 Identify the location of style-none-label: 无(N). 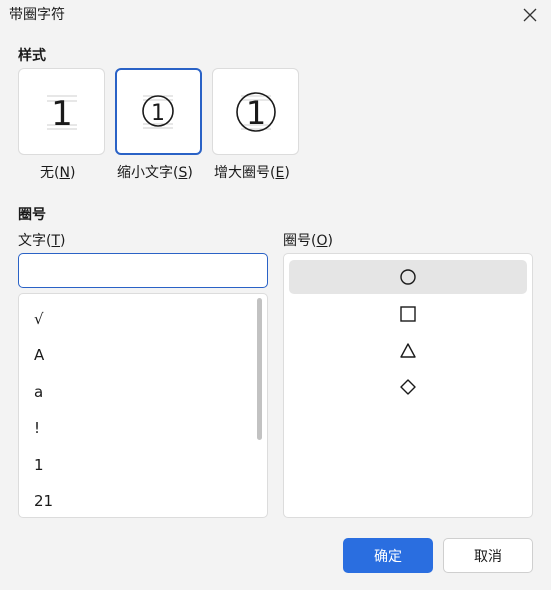
(57, 172).